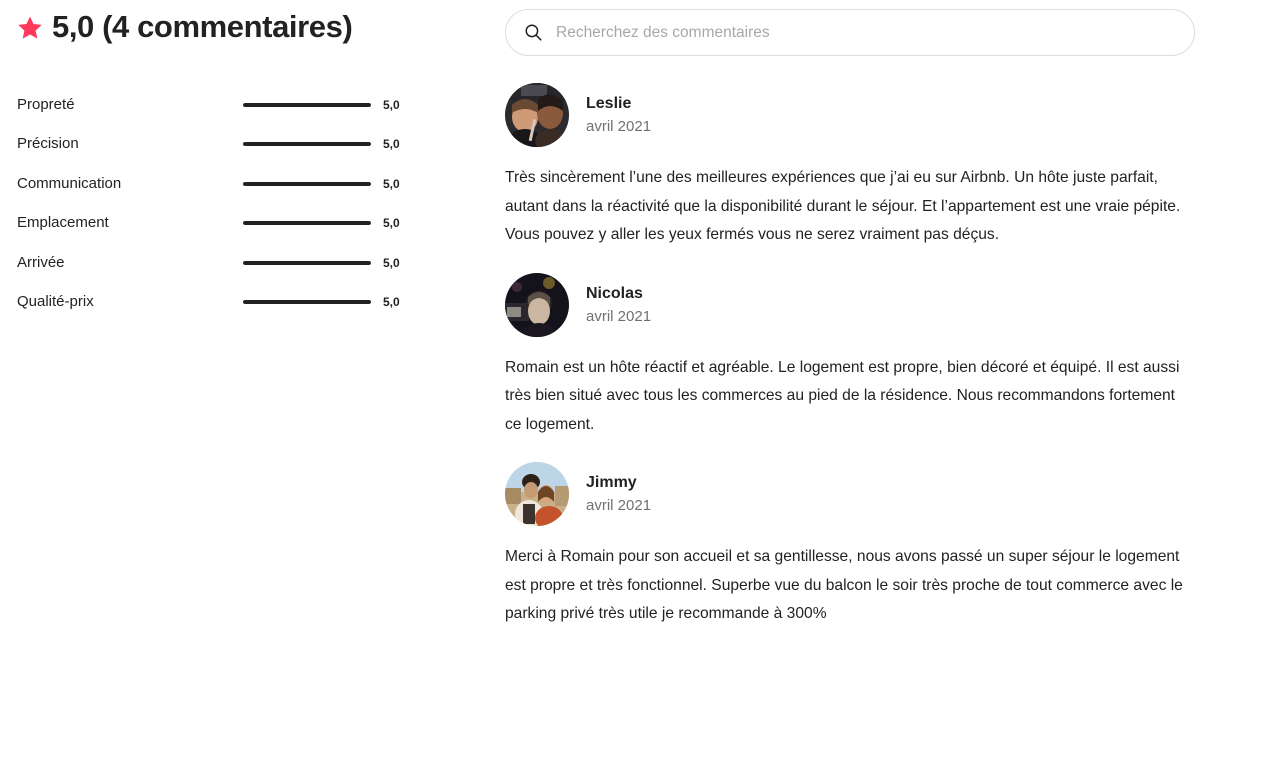 The height and width of the screenshot is (771, 1280). What do you see at coordinates (69, 183) in the screenshot?
I see `rating-label: Communication` at bounding box center [69, 183].